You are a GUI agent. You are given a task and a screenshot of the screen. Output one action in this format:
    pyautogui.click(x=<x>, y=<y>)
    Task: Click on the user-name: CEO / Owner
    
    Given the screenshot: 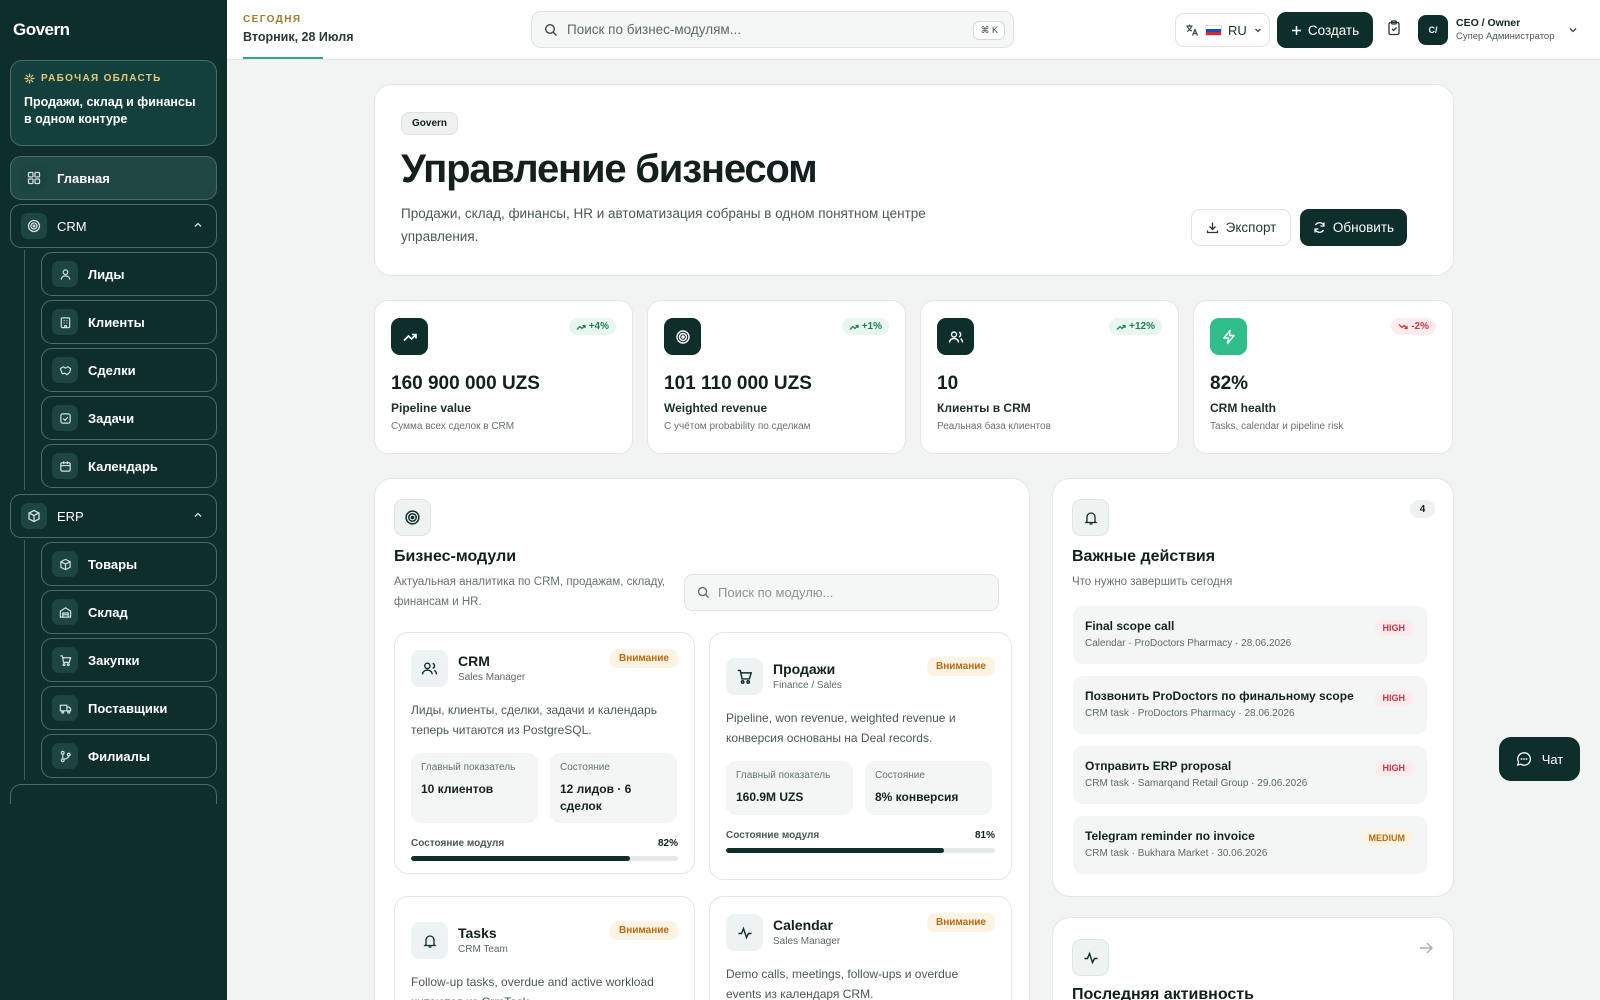 What is the action you would take?
    pyautogui.click(x=1488, y=23)
    